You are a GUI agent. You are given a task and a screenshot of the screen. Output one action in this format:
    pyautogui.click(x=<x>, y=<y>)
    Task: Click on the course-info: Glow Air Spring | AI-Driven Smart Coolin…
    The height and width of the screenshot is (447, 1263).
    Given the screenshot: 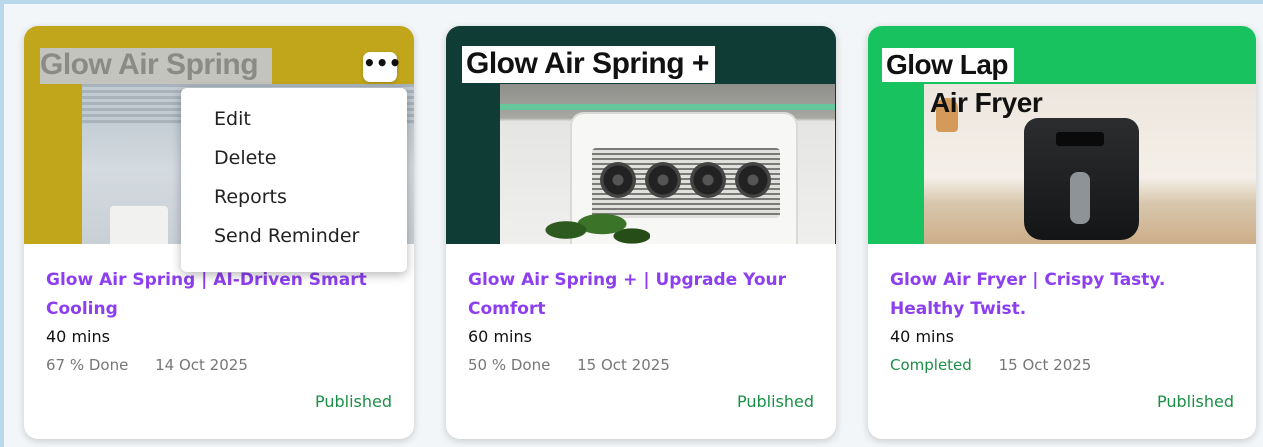 What is the action you would take?
    pyautogui.click(x=221, y=320)
    